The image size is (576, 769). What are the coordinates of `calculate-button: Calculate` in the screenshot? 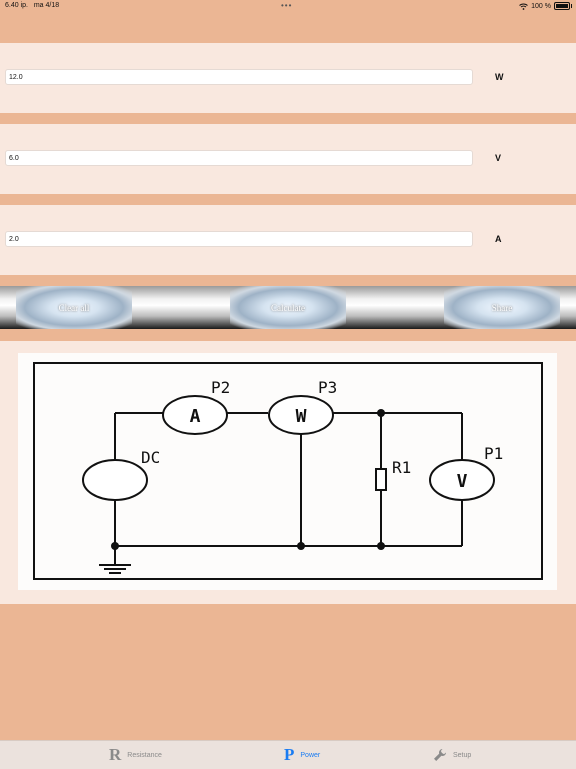 It's located at (288, 307).